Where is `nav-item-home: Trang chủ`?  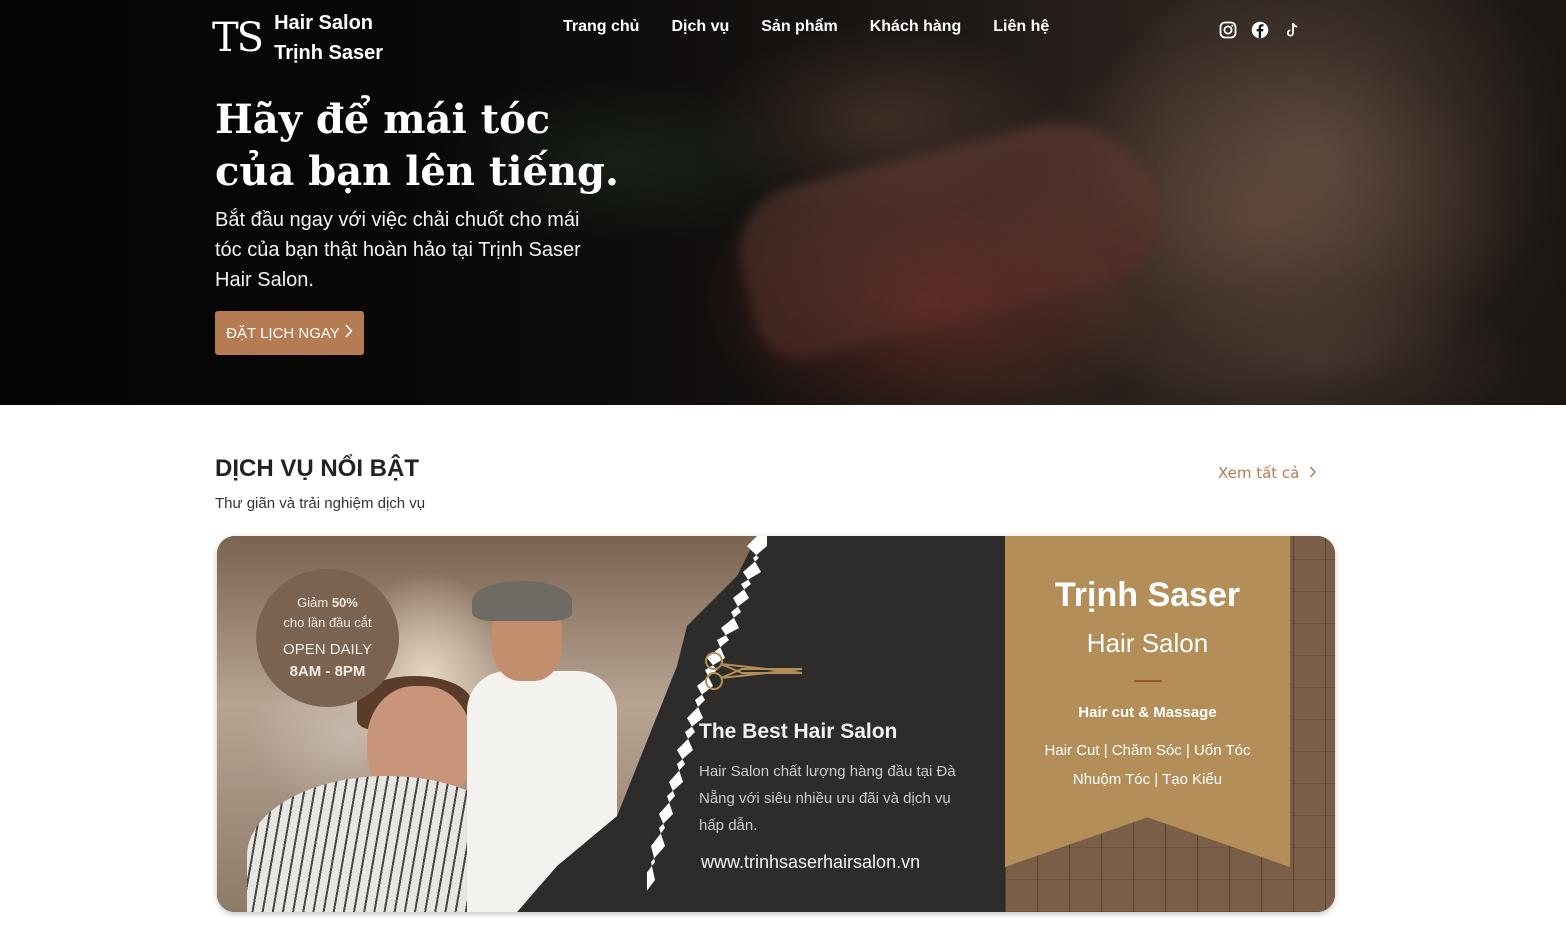 nav-item-home: Trang chủ is located at coordinates (601, 27).